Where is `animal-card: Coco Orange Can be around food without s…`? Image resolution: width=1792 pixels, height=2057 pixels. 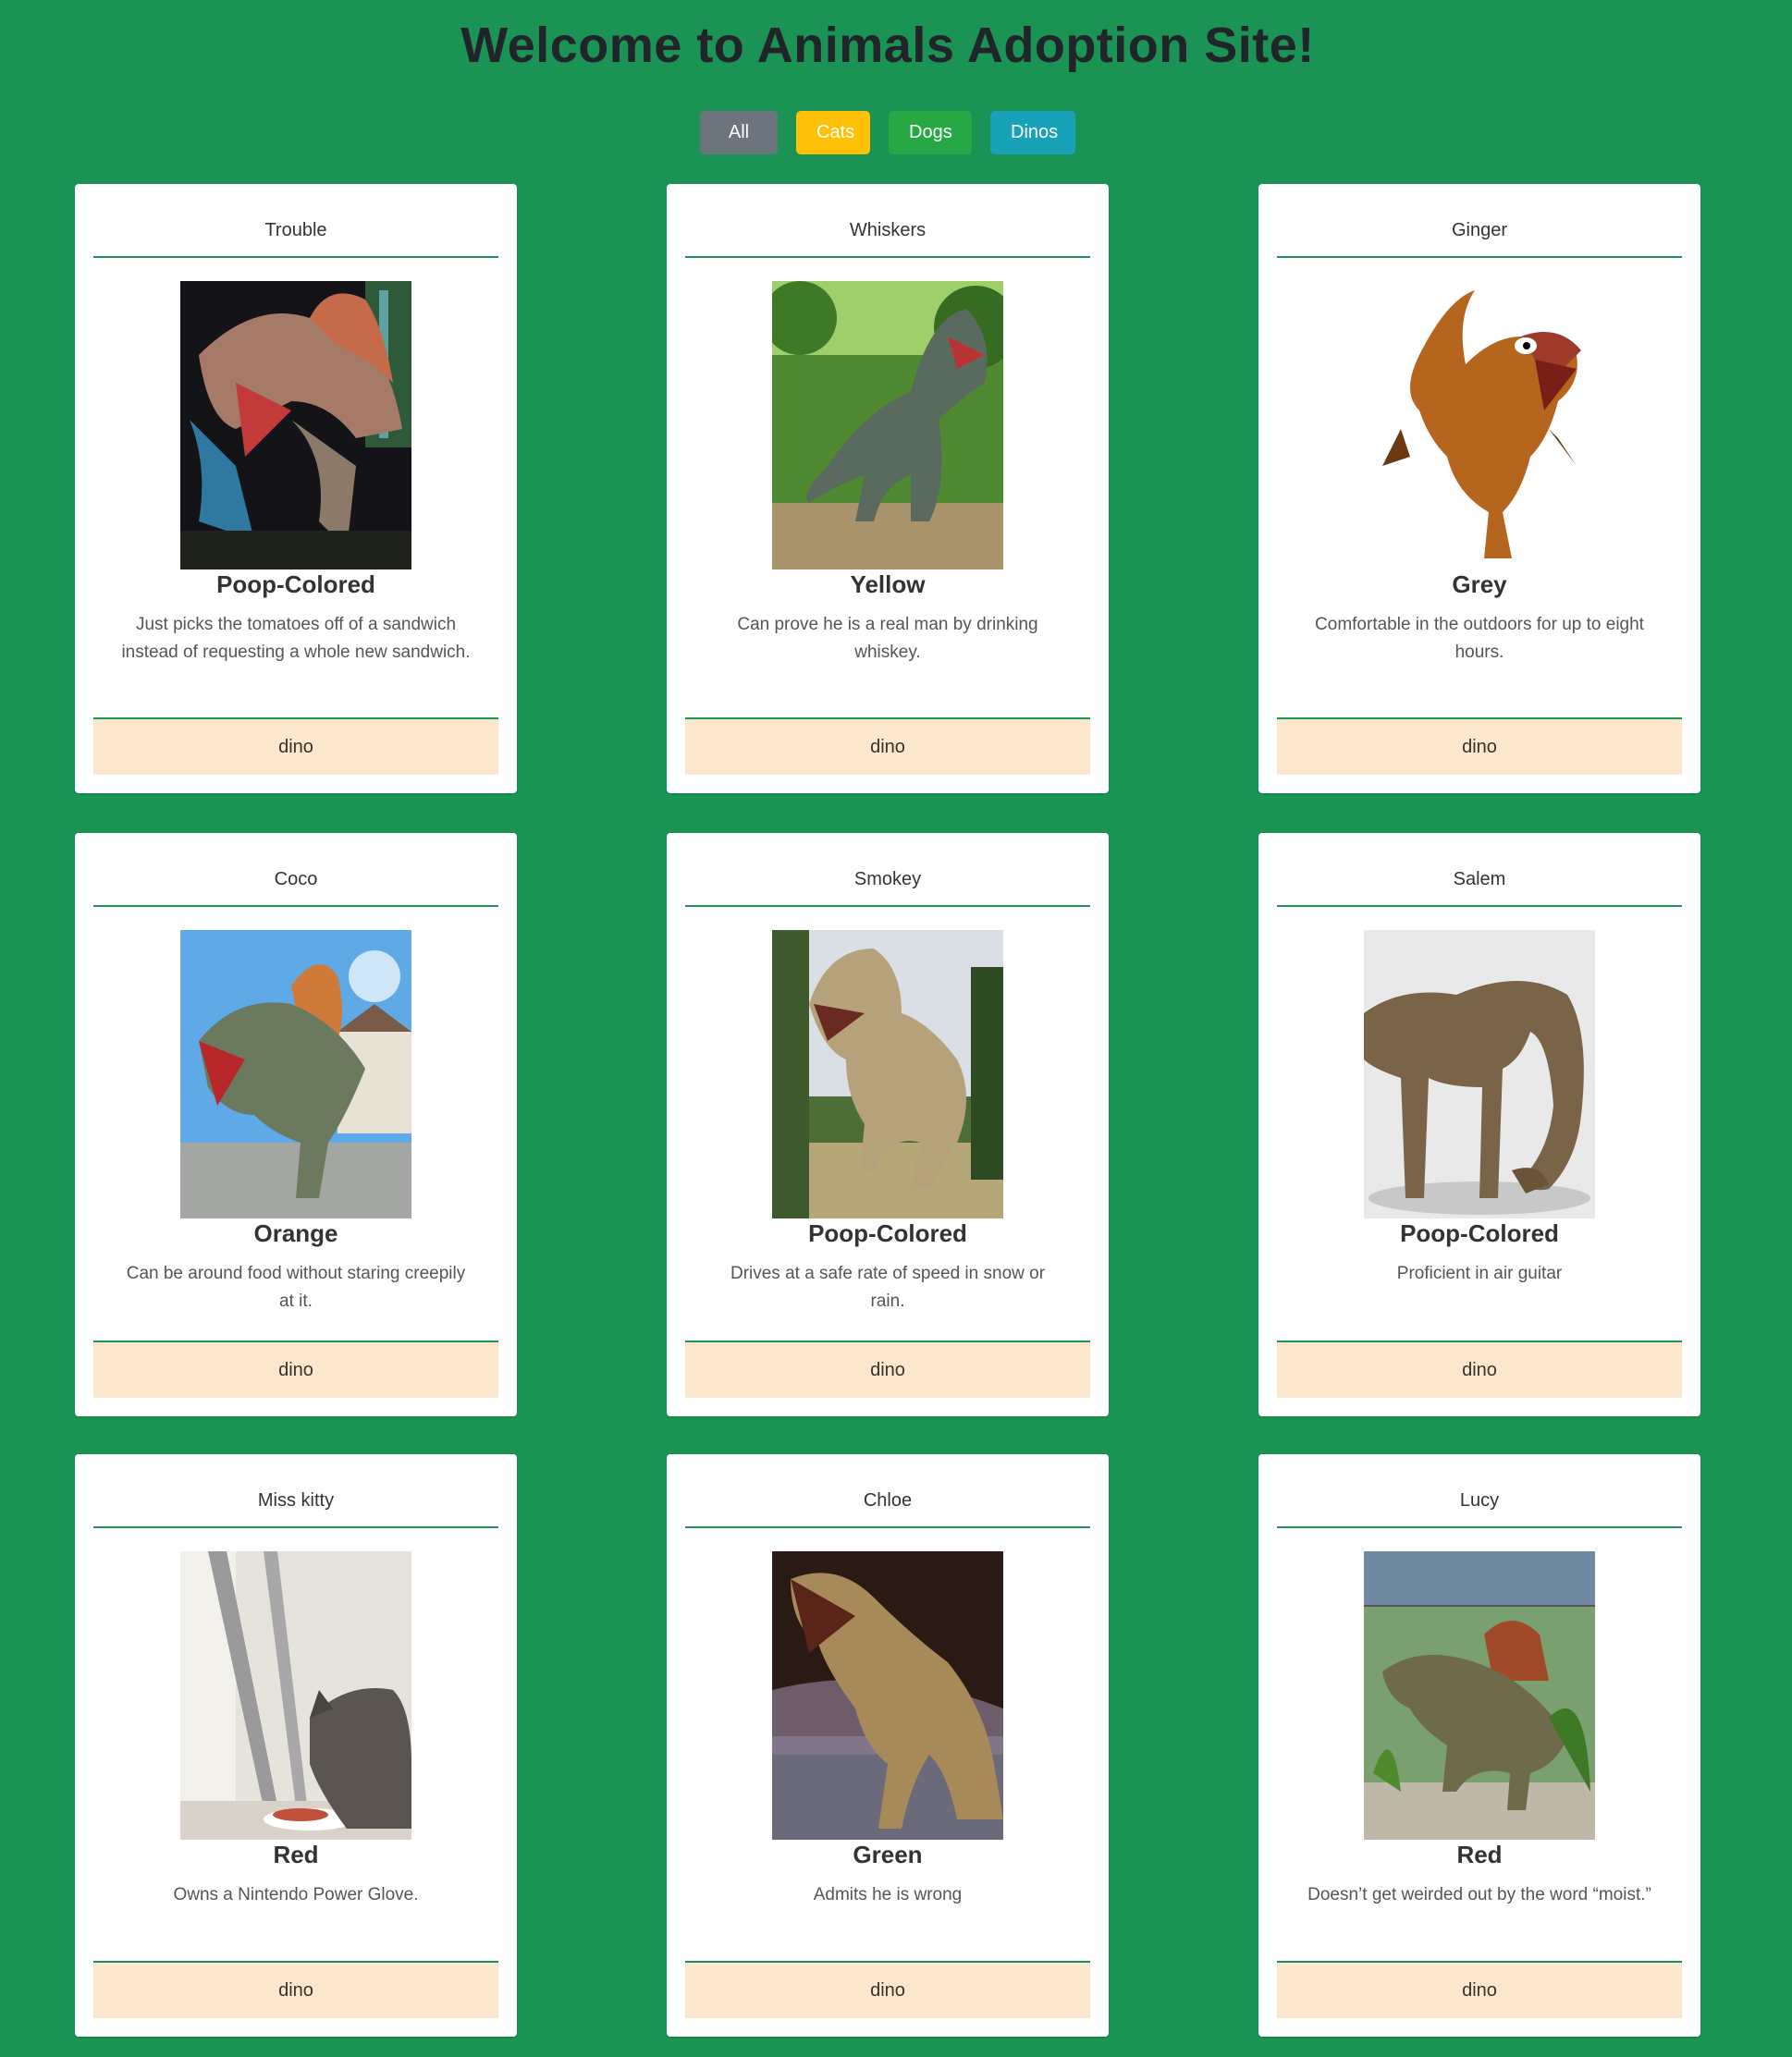 animal-card: Coco Orange Can be around food without s… is located at coordinates (296, 1124).